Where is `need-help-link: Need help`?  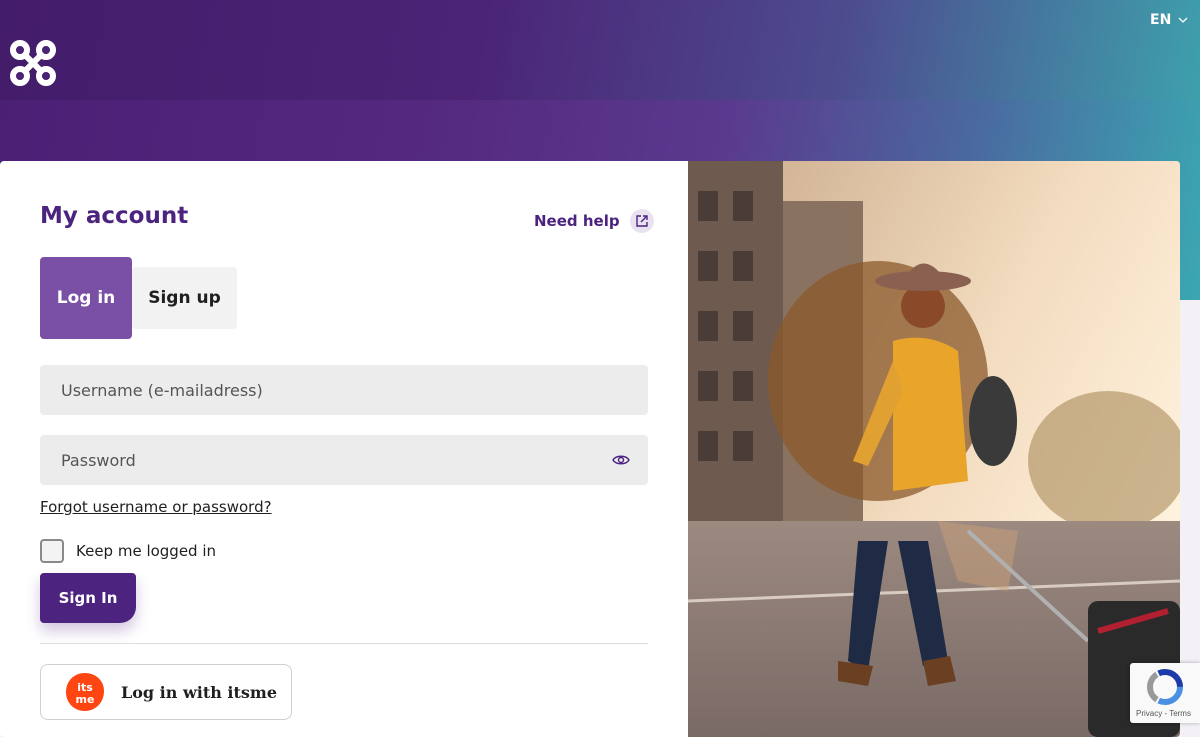 need-help-link: Need help is located at coordinates (594, 221).